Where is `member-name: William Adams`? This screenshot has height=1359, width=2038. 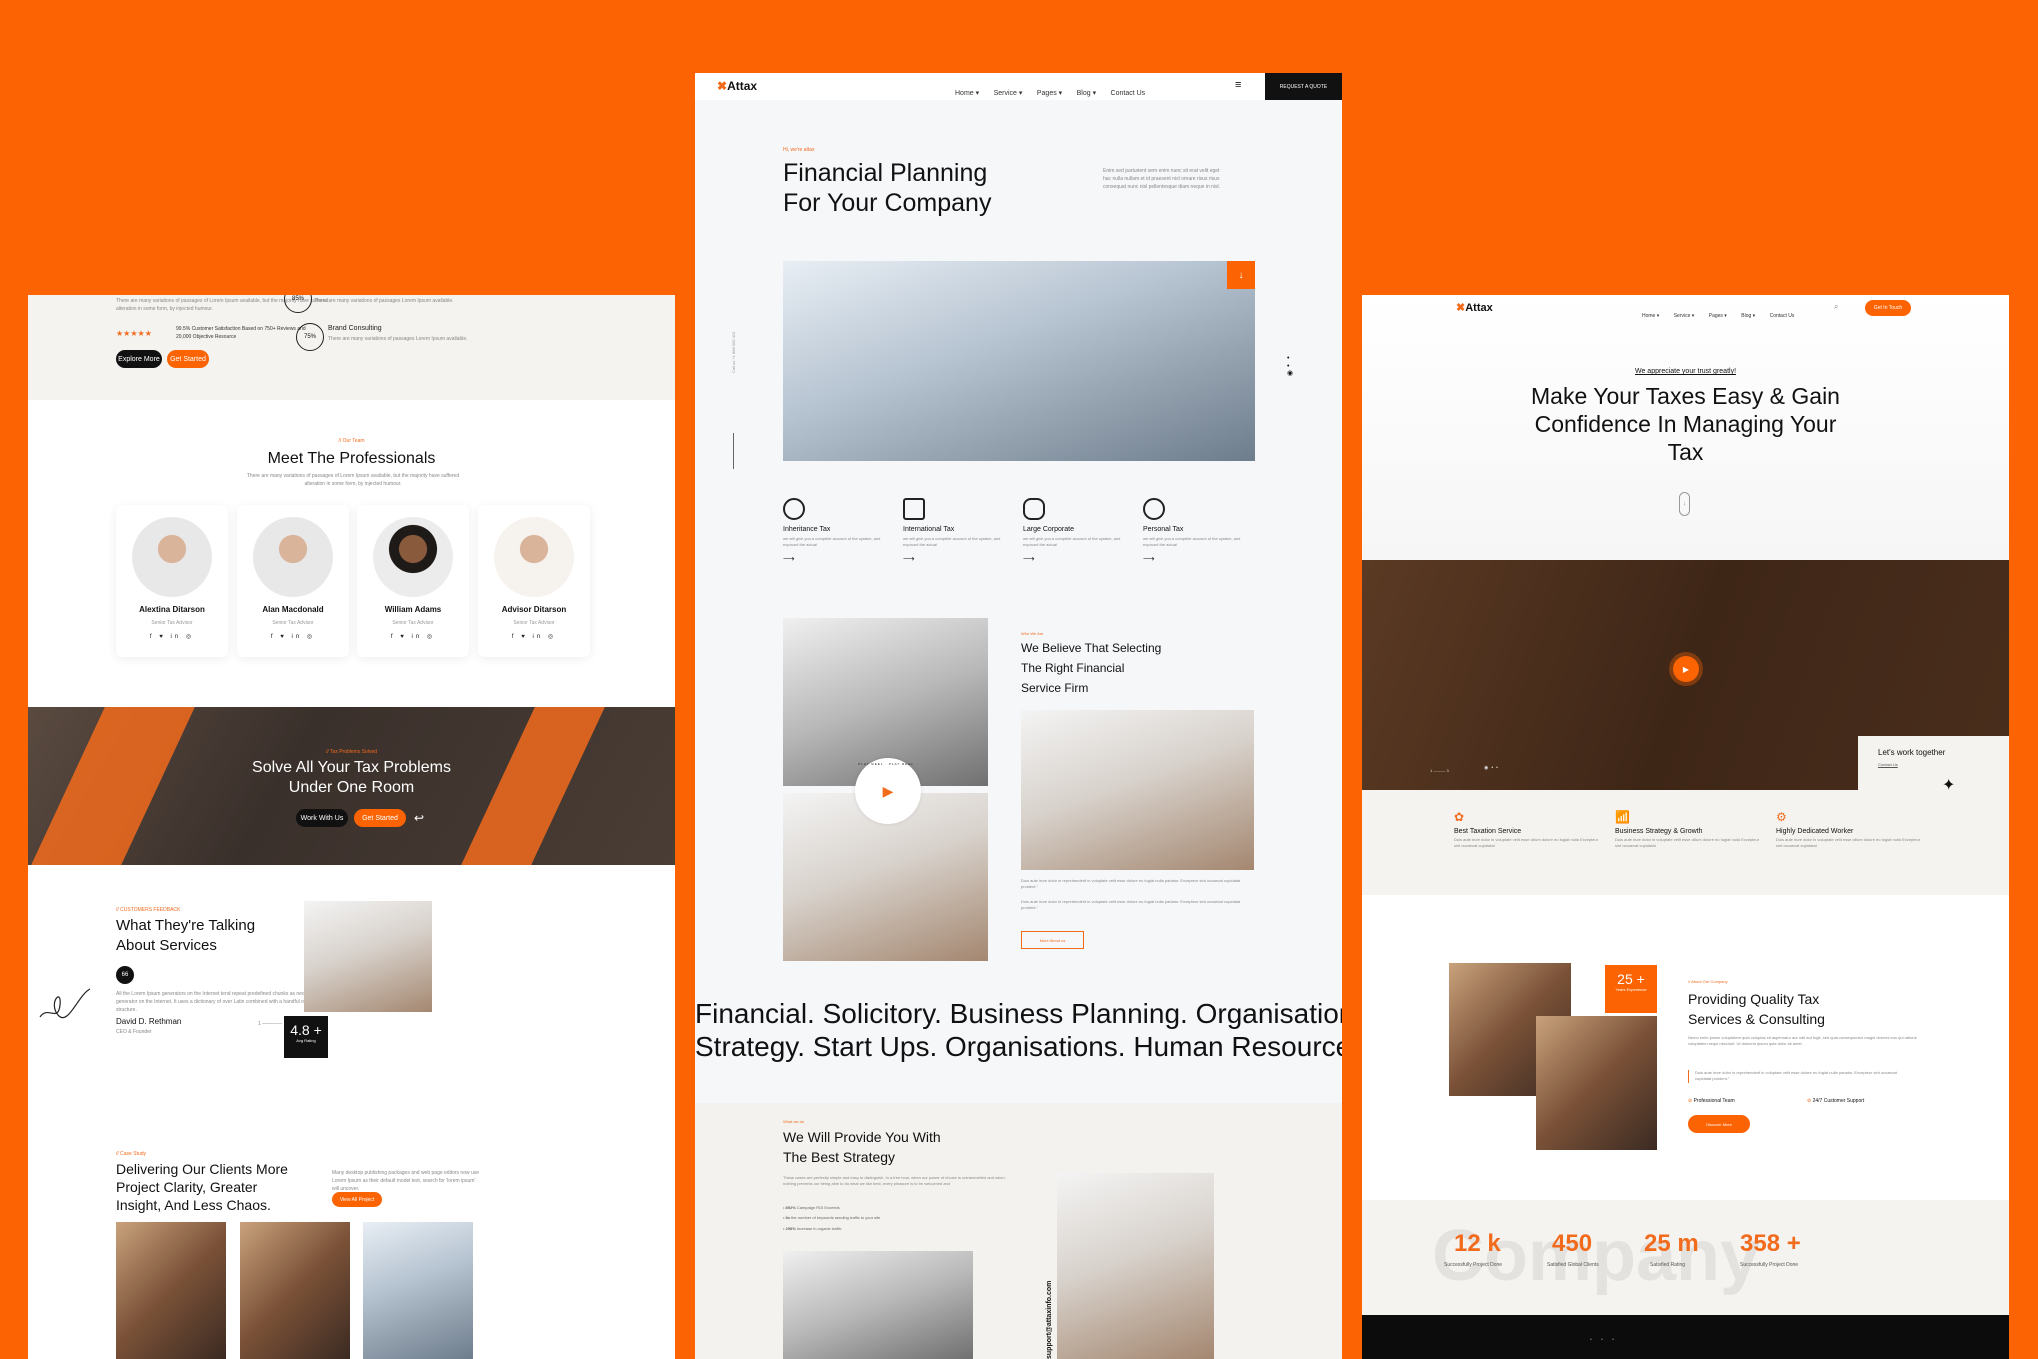 member-name: William Adams is located at coordinates (413, 609).